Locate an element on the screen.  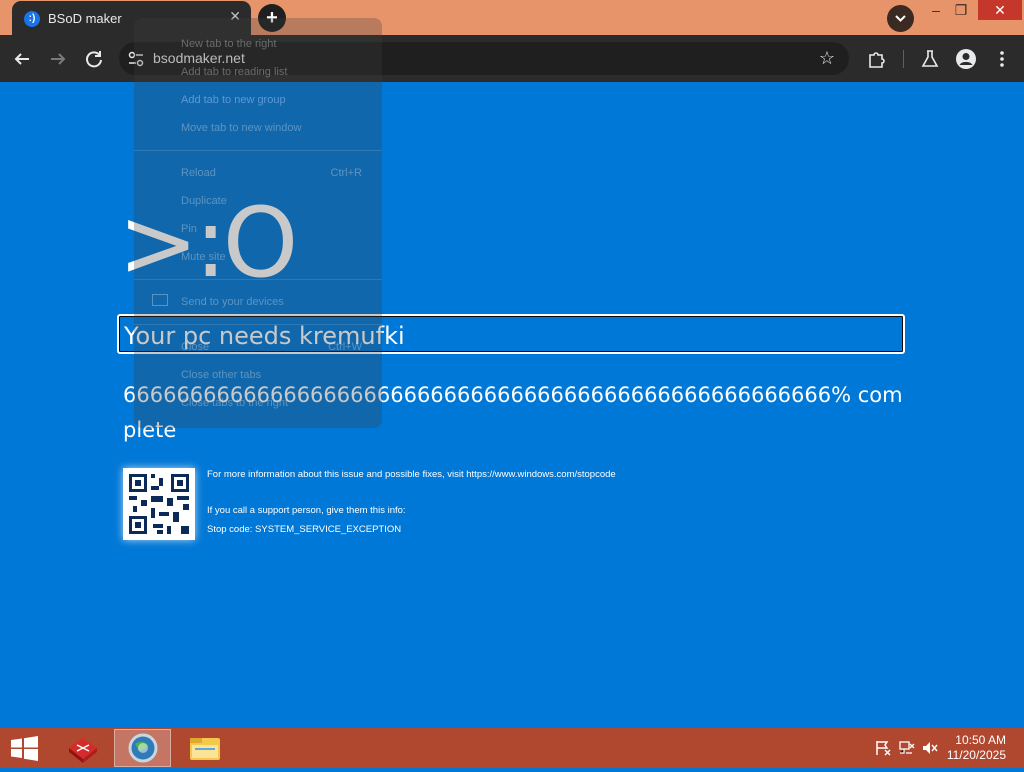
forward-arrow-icon is located at coordinates (58, 59).